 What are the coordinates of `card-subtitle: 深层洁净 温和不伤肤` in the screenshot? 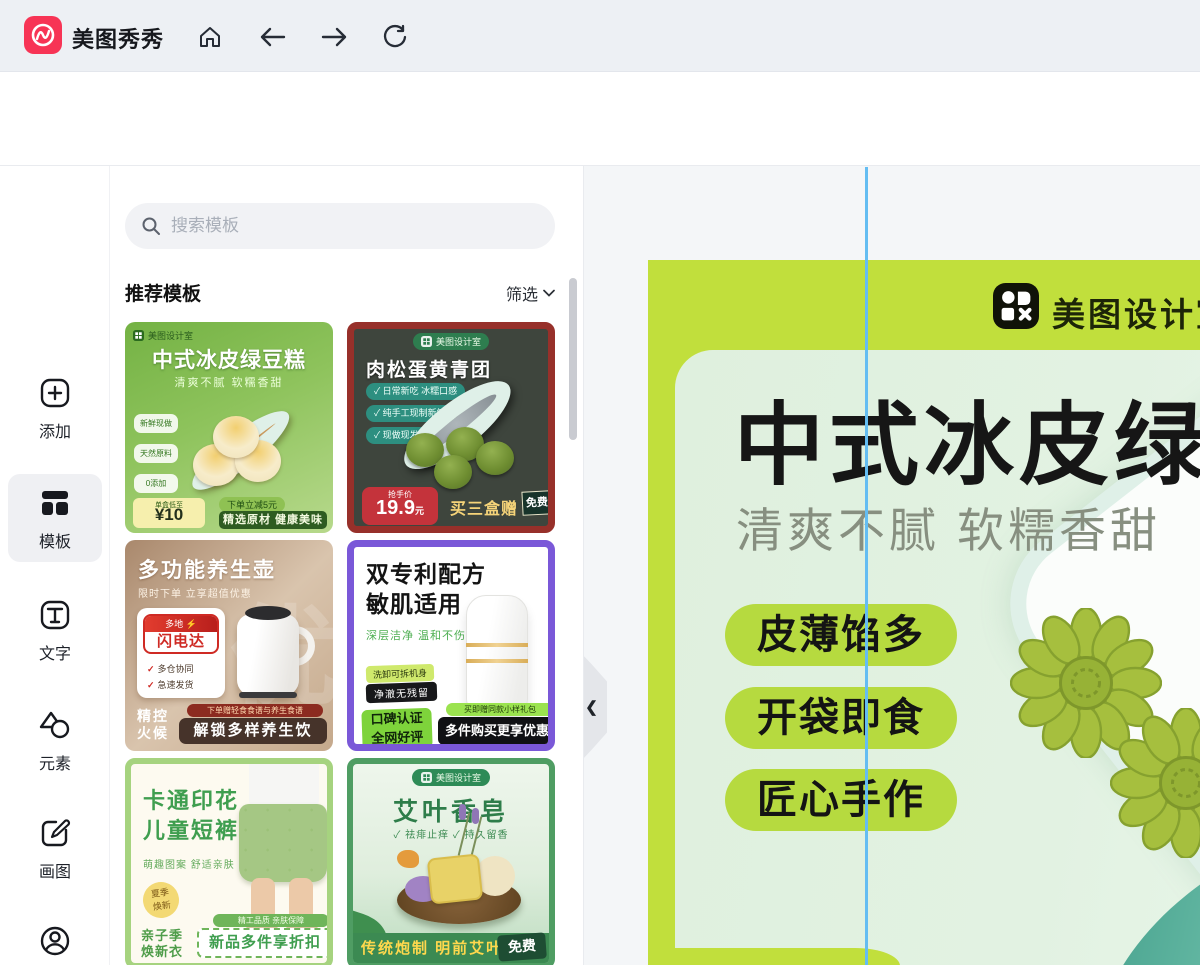 It's located at (422, 636).